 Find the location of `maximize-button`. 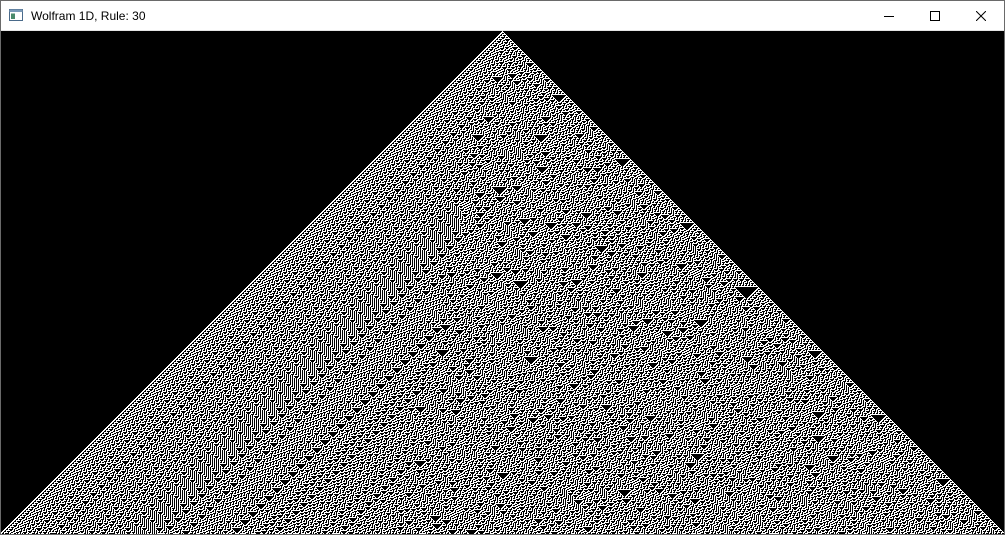

maximize-button is located at coordinates (935, 16).